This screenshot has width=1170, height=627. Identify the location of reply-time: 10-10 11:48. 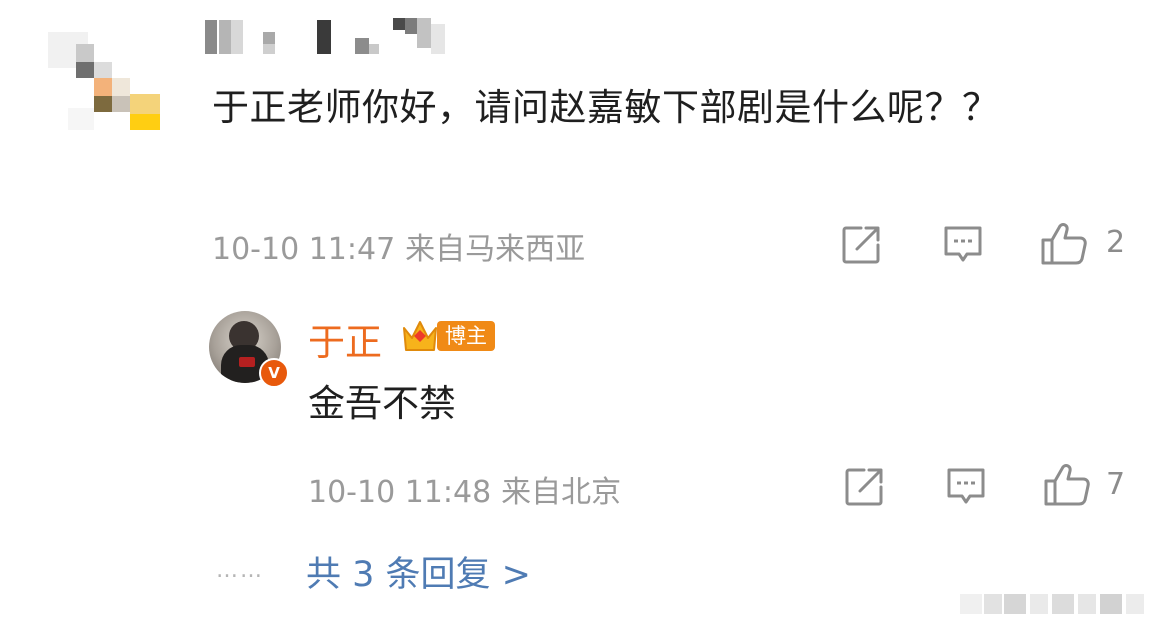
(400, 492).